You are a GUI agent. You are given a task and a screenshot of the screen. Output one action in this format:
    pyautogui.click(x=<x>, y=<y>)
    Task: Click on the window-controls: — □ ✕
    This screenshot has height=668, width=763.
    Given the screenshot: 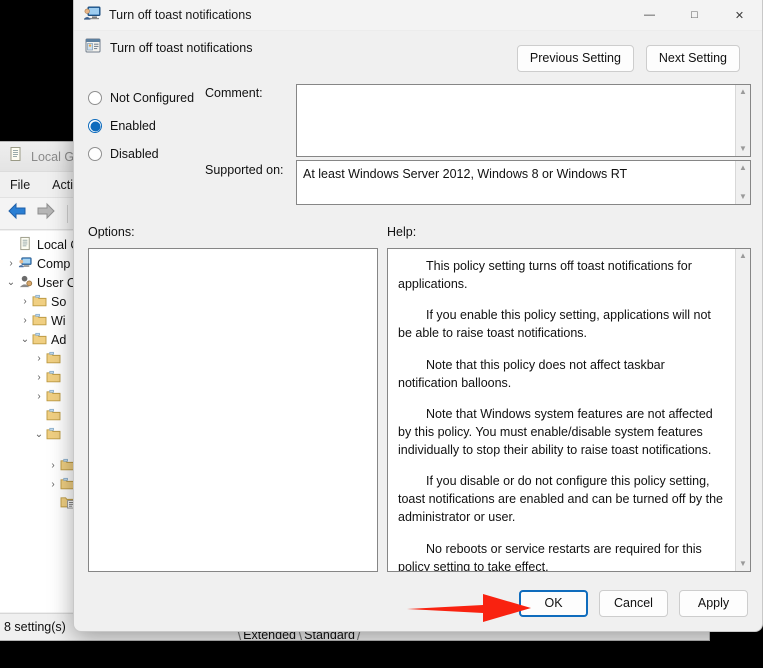 What is the action you would take?
    pyautogui.click(x=694, y=15)
    